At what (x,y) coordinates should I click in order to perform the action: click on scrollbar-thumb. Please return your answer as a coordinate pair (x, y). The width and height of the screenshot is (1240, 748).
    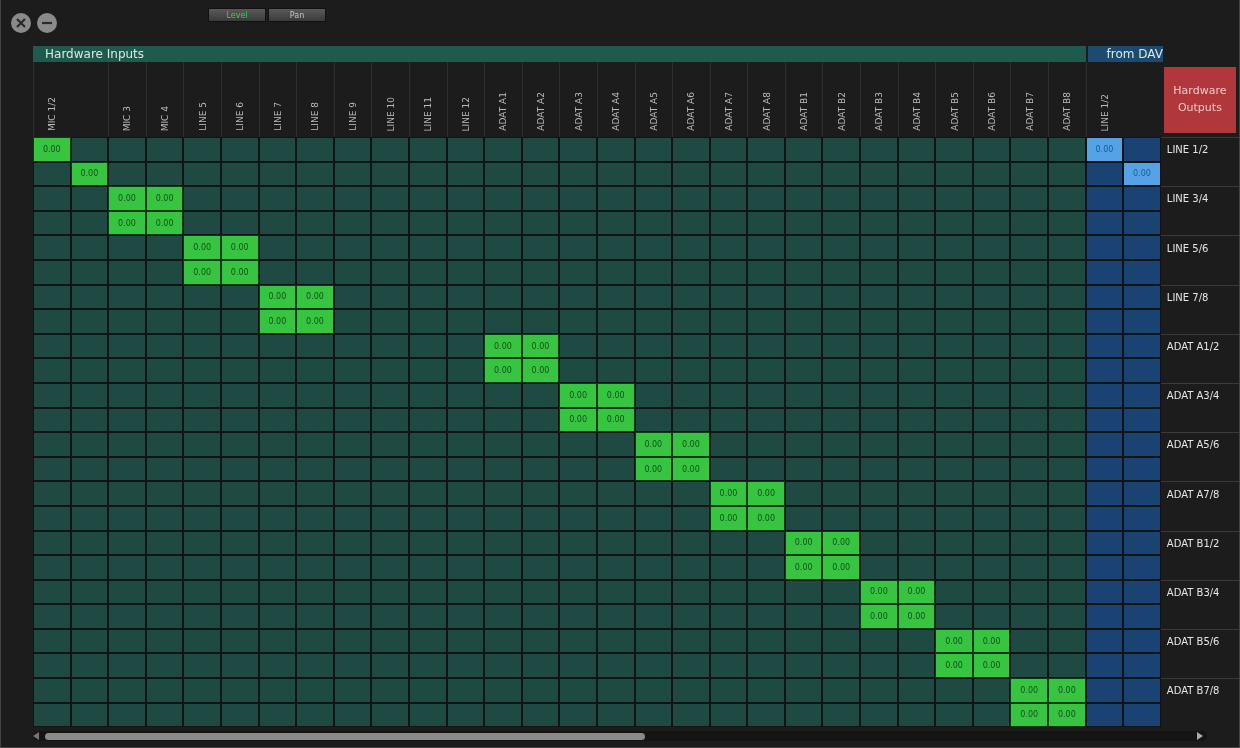
    Looking at the image, I should click on (345, 736).